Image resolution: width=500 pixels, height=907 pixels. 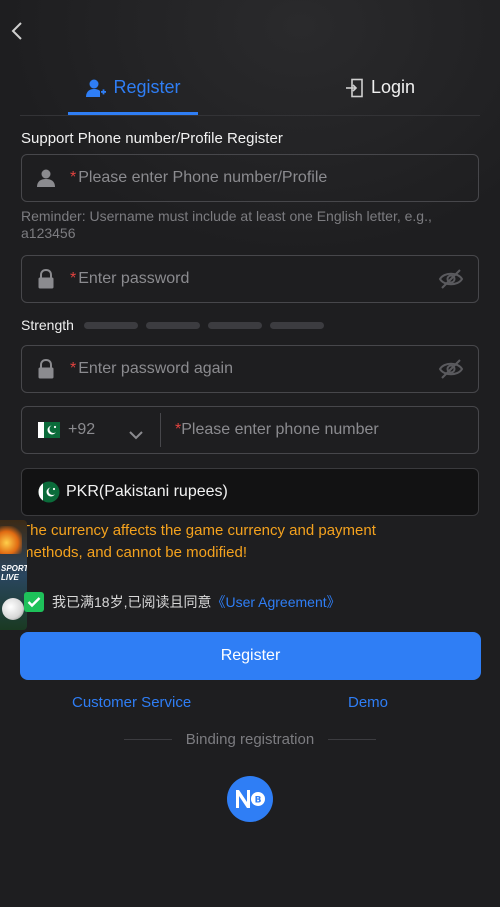 What do you see at coordinates (13, 609) in the screenshot?
I see `football-icon` at bounding box center [13, 609].